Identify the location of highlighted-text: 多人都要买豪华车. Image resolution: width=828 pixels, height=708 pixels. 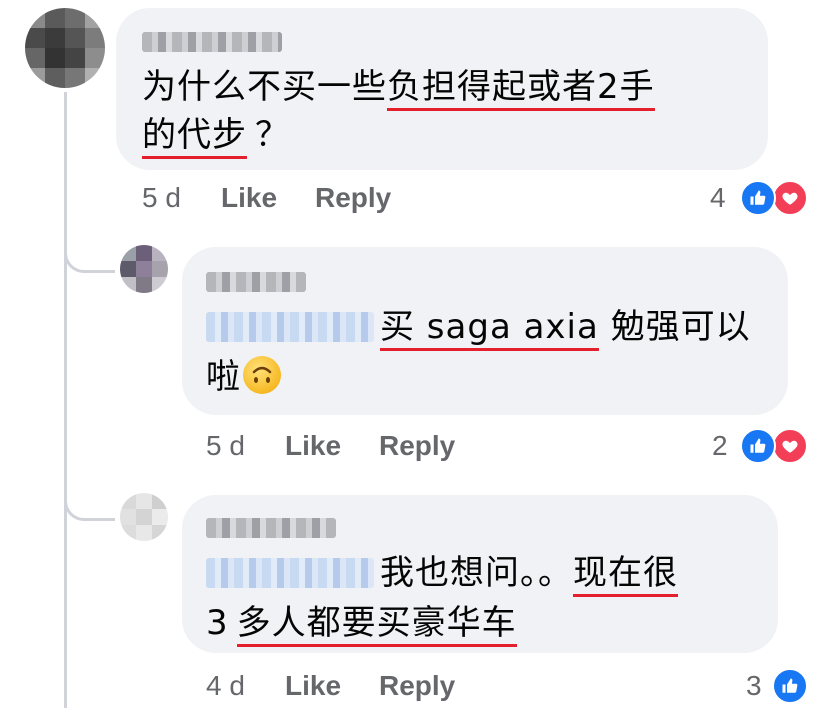
(376, 625).